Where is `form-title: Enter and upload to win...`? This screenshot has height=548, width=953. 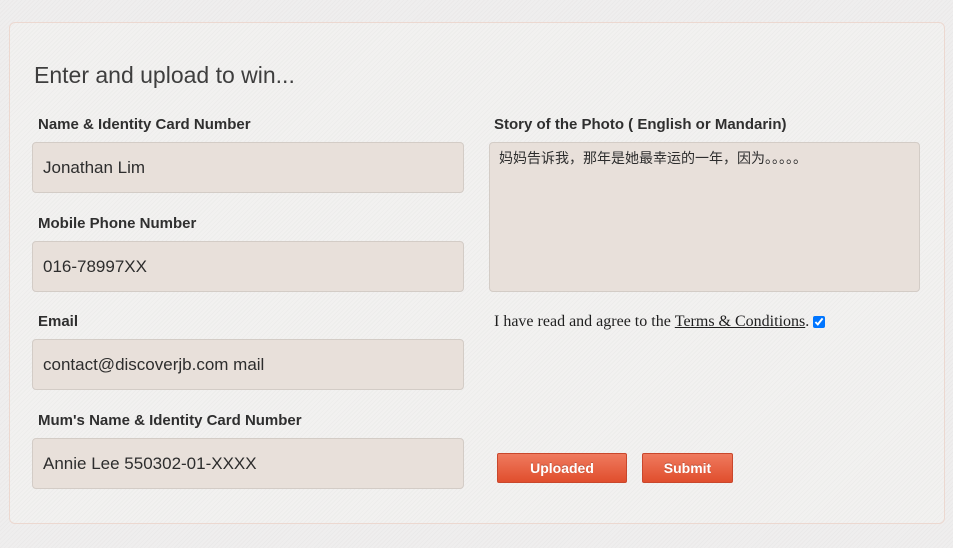 form-title: Enter and upload to win... is located at coordinates (164, 75).